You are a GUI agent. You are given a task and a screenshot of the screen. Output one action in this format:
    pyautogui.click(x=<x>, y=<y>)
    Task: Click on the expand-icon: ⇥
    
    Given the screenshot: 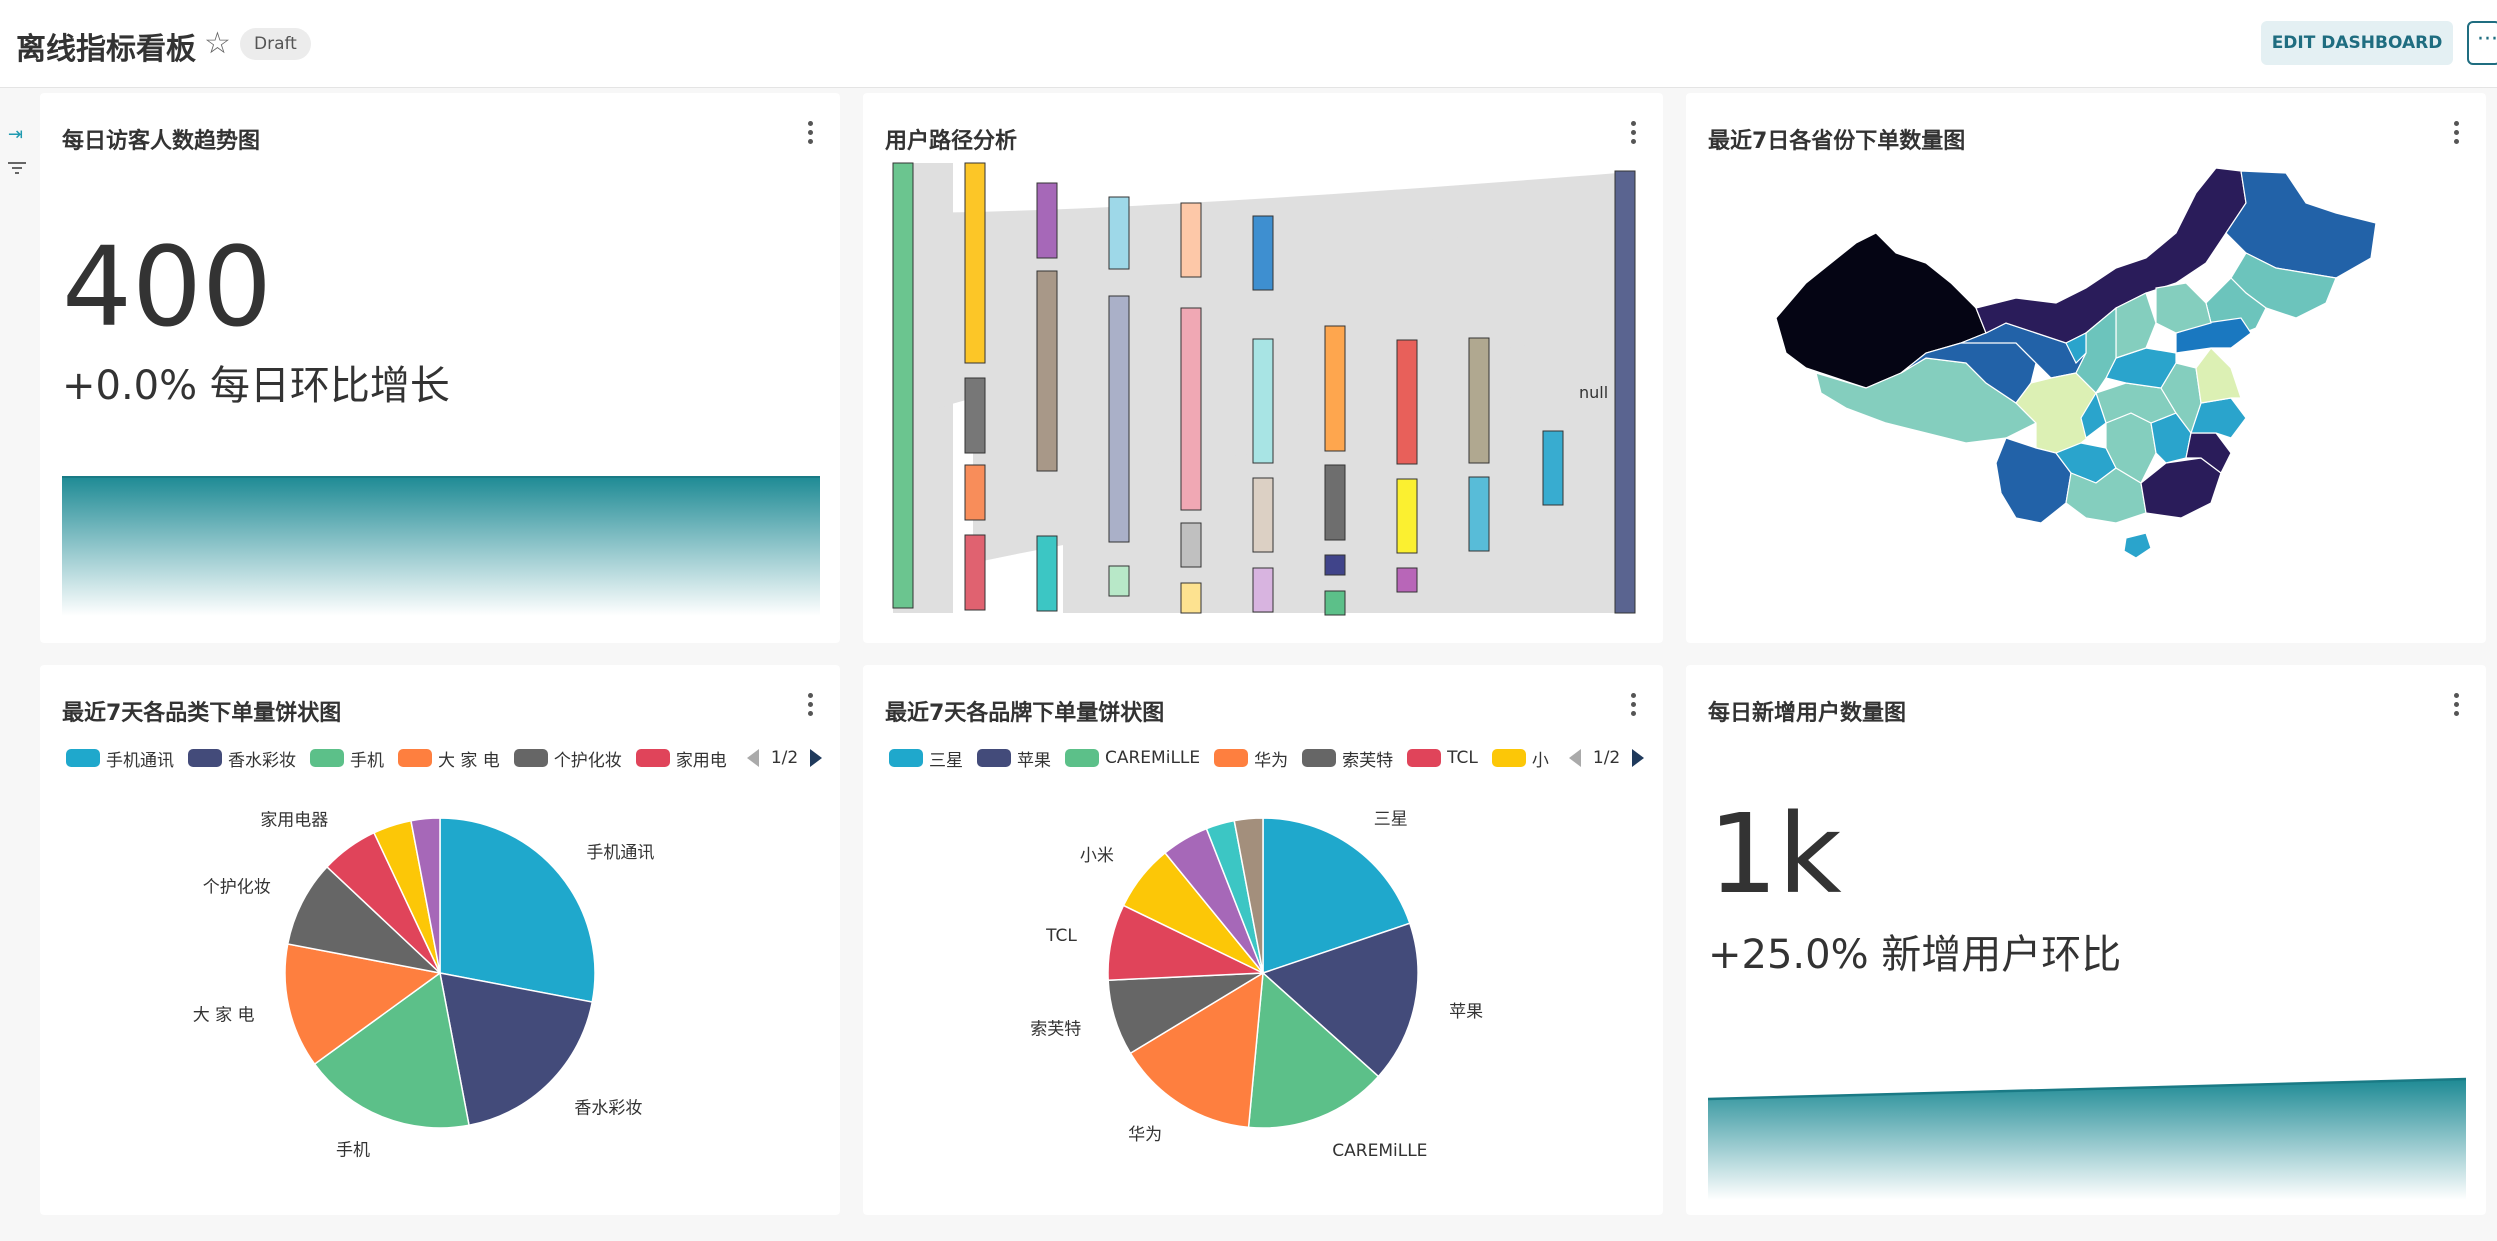 What is the action you would take?
    pyautogui.click(x=15, y=134)
    